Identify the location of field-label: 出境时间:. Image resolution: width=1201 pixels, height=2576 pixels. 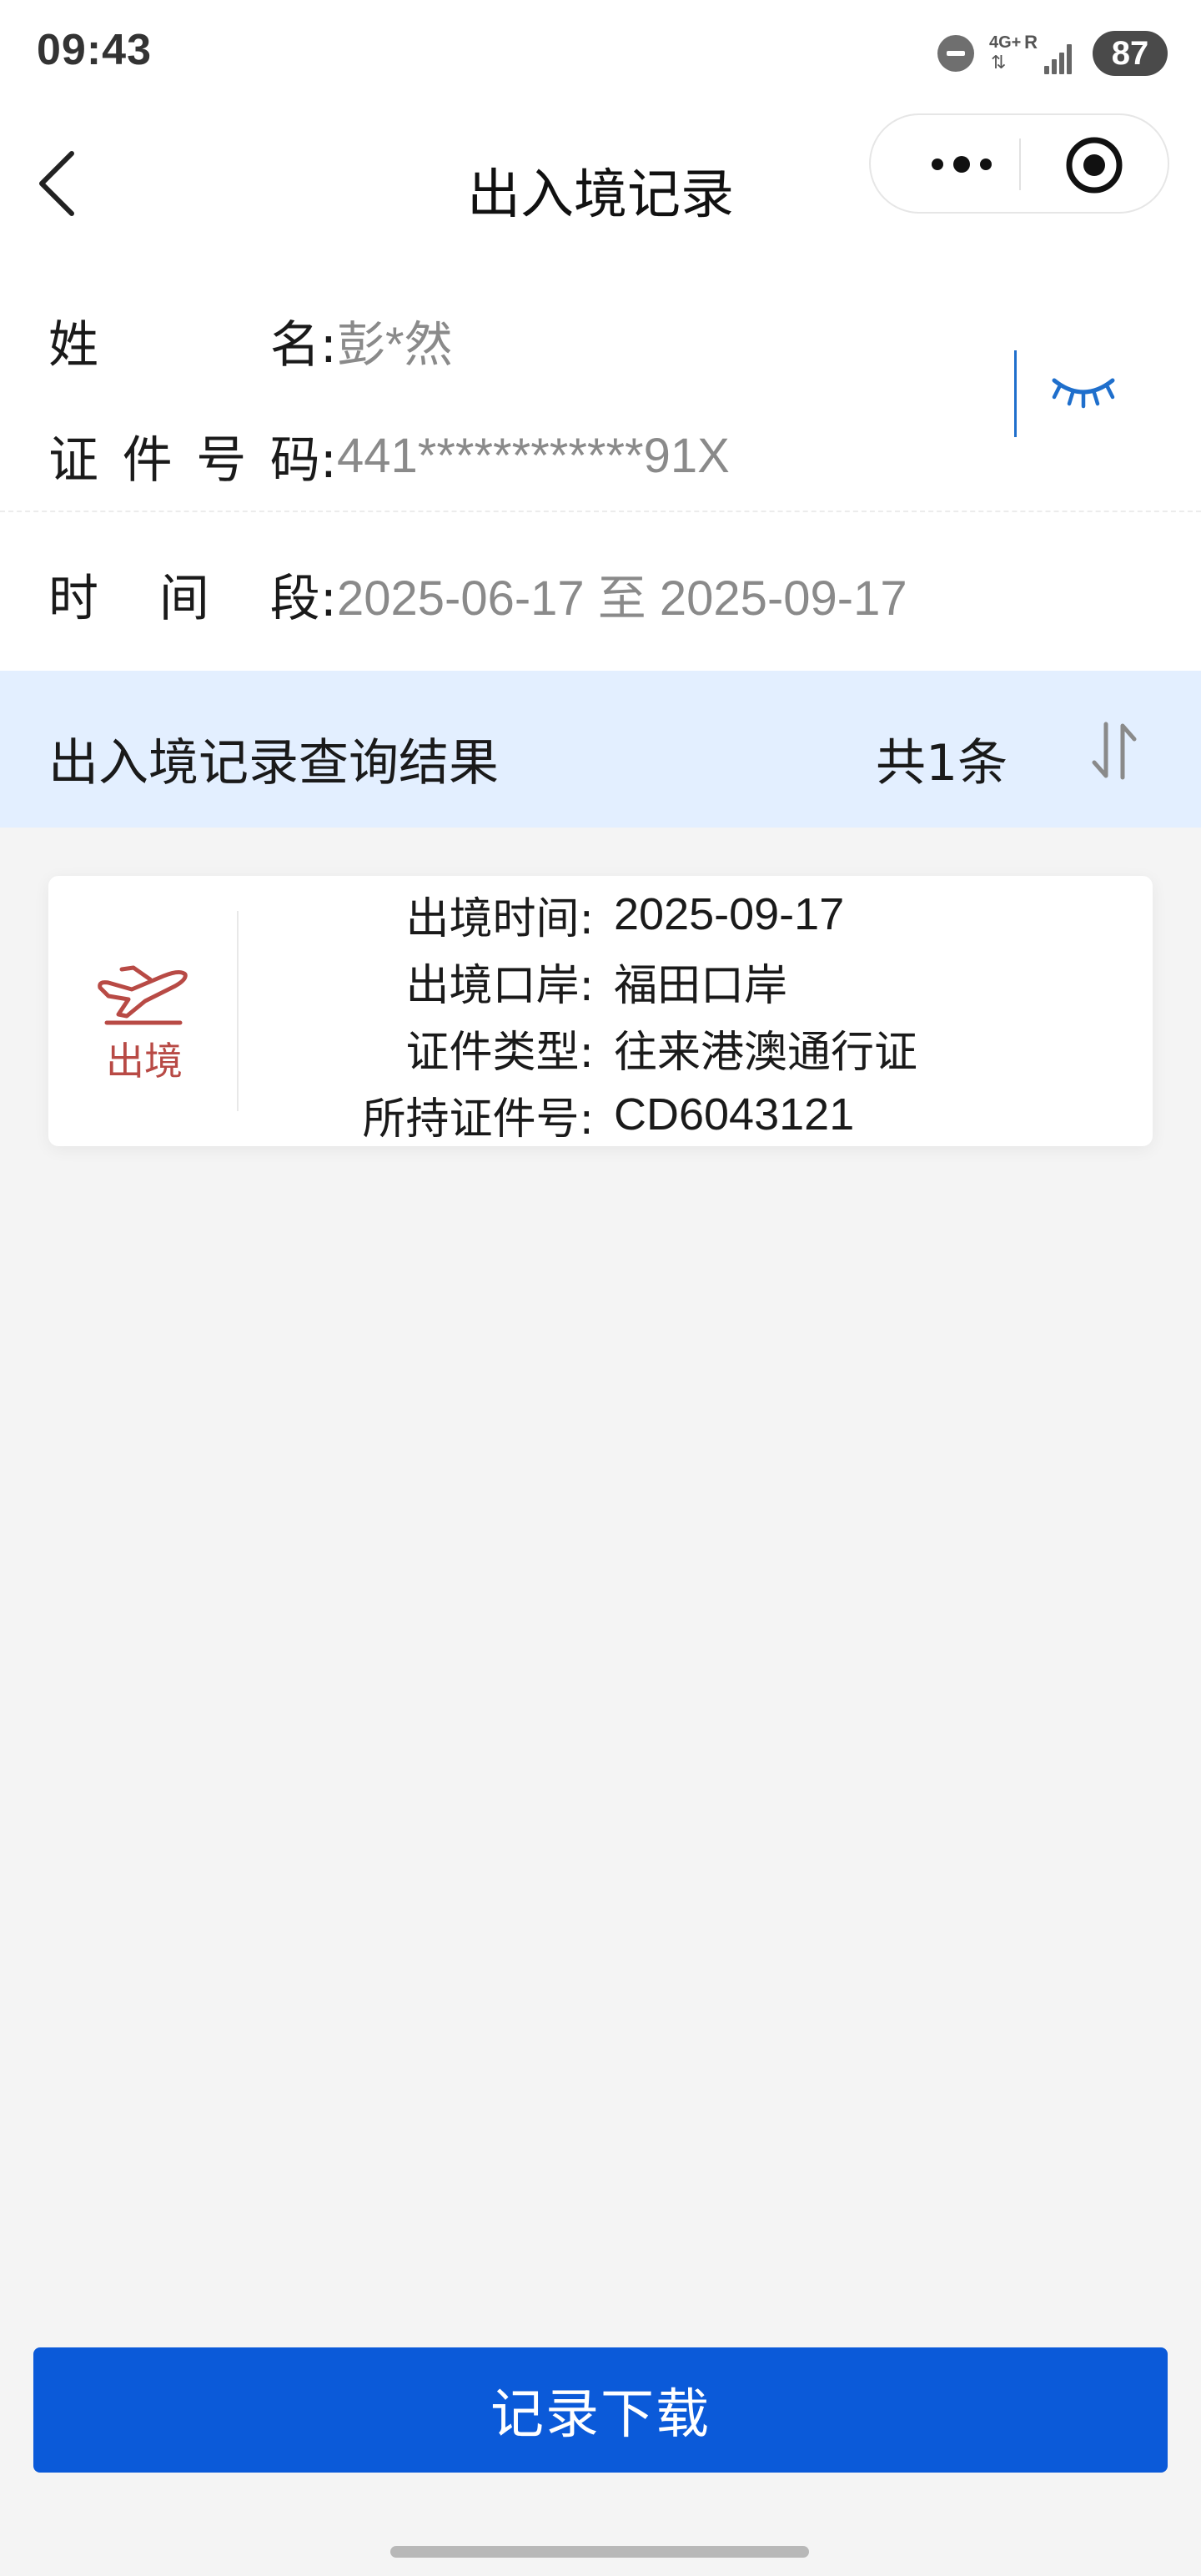
(500, 918).